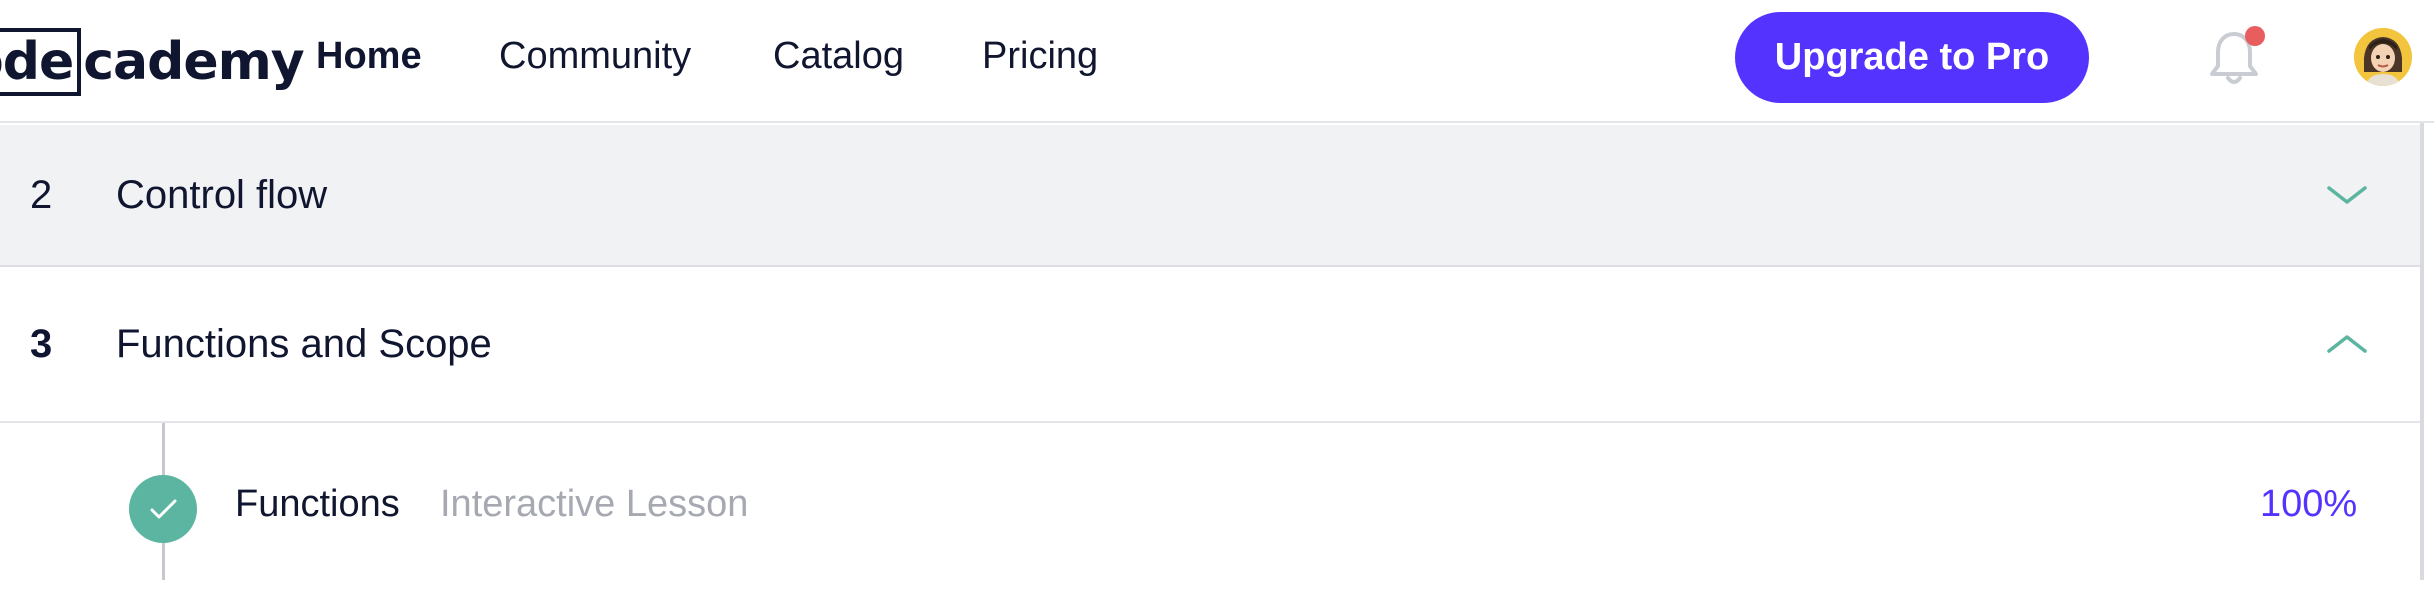 The height and width of the screenshot is (590, 2434). I want to click on nav-catalog-link: Catalog, so click(838, 56).